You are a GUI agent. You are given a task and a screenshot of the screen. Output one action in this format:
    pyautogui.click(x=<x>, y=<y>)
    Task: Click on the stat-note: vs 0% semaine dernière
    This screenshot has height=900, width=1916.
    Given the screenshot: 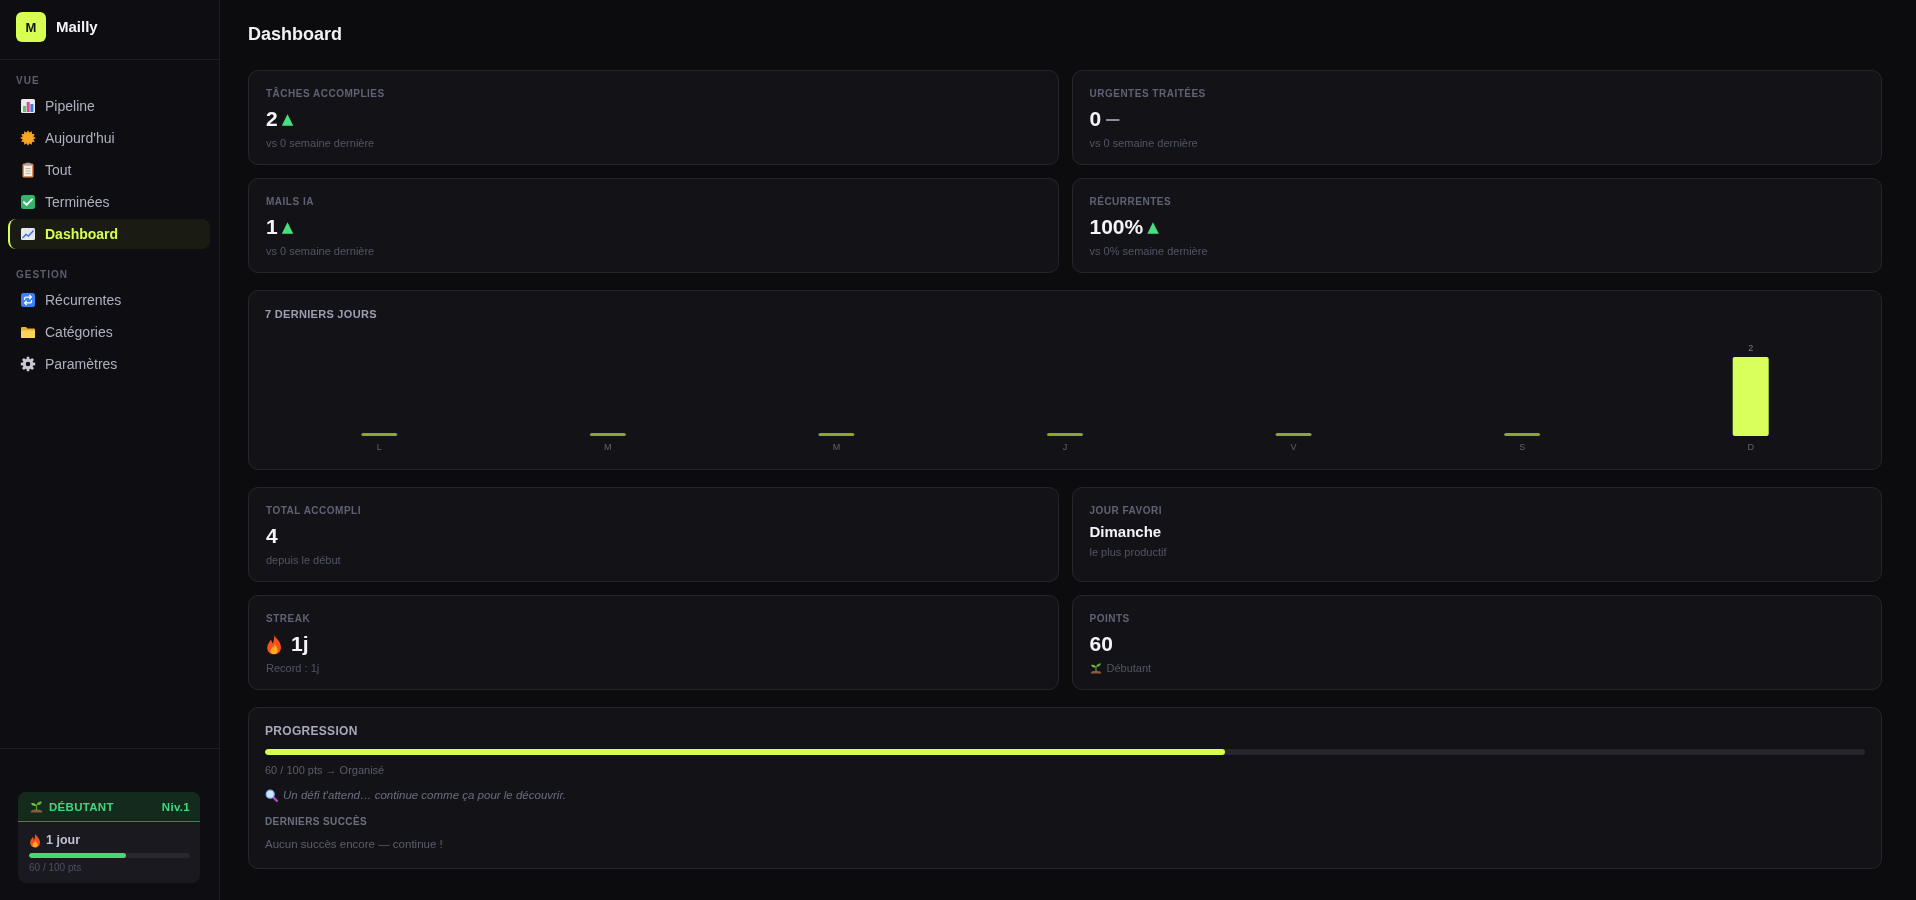 What is the action you would take?
    pyautogui.click(x=1148, y=251)
    